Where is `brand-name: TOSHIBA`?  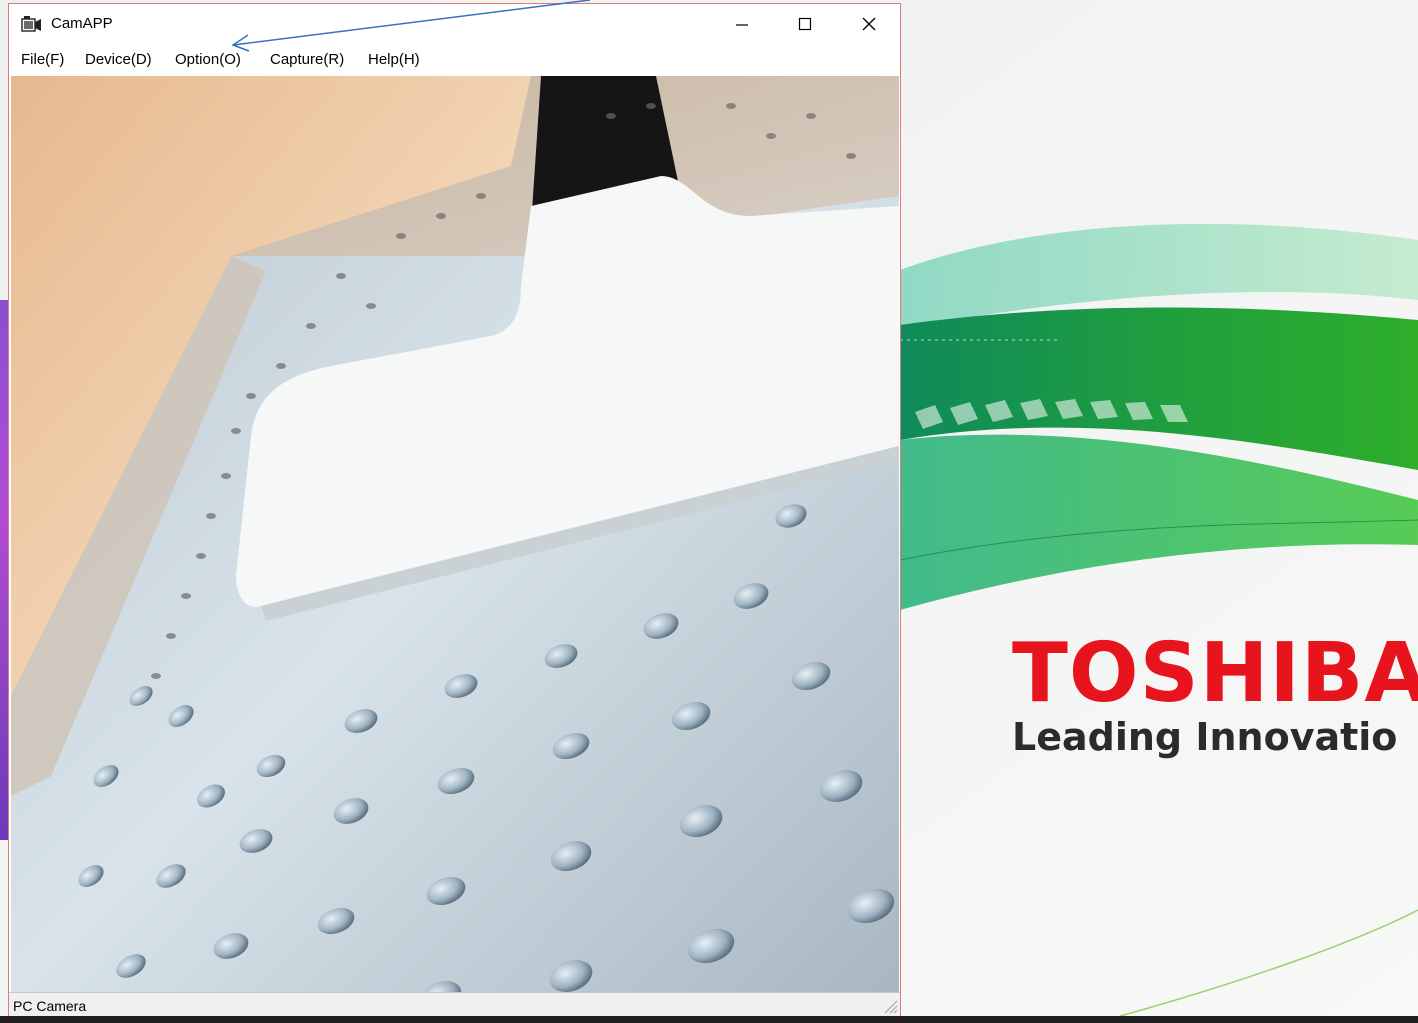 brand-name: TOSHIBA is located at coordinates (1215, 674).